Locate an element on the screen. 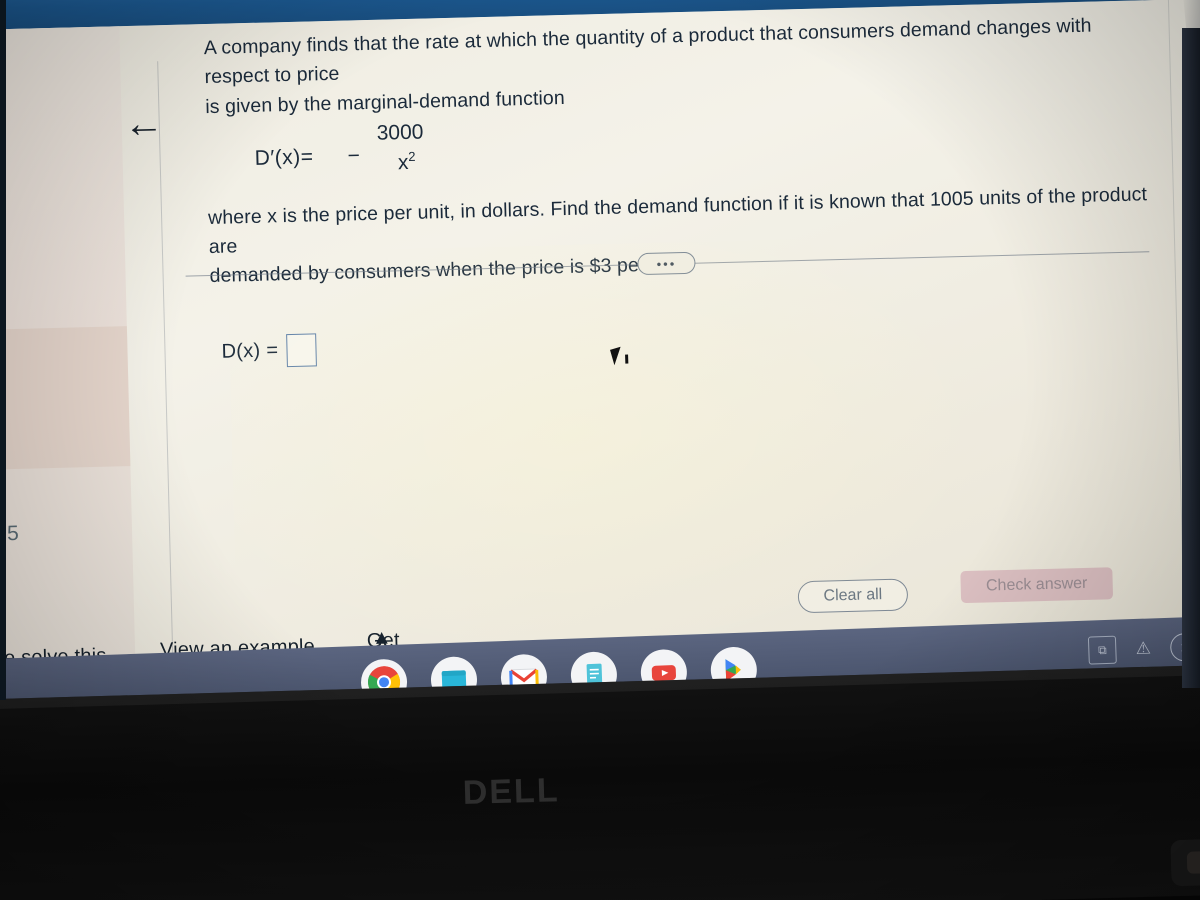 This screenshot has width=1200, height=900. marginal-demand-formula: D′(x)= − 3000 x2 is located at coordinates (700, 148).